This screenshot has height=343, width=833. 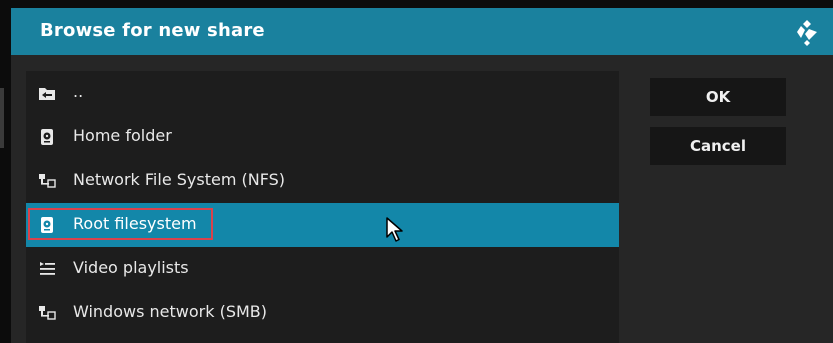 I want to click on list-item-home-folder: Home folder, so click(x=322, y=137).